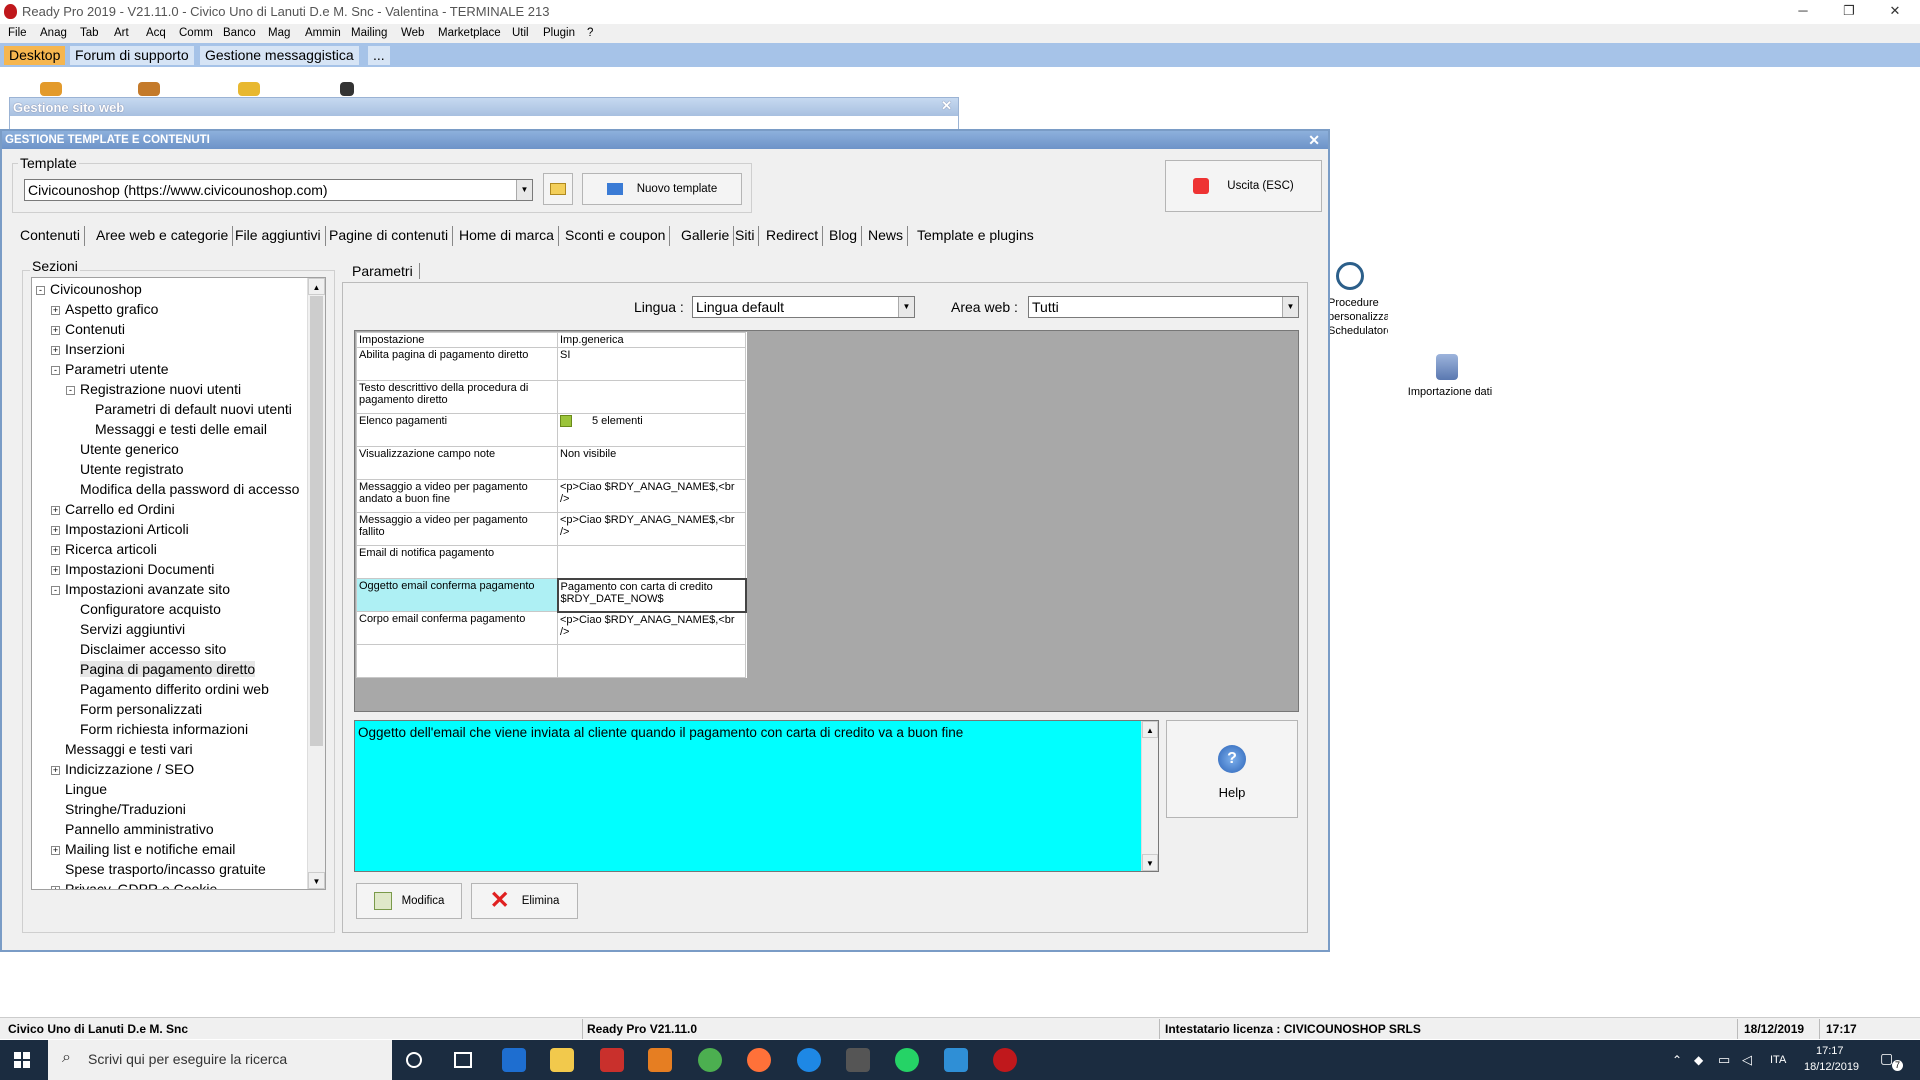  Describe the element at coordinates (651, 430) in the screenshot. I see `setting-value-cell: 5 elementi` at that location.